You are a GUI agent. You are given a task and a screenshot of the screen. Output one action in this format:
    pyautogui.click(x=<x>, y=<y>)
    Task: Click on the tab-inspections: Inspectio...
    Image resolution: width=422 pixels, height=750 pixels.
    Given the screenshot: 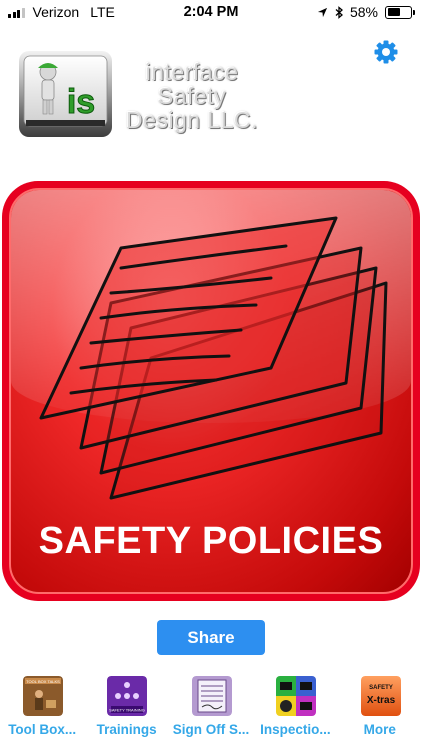 What is the action you would take?
    pyautogui.click(x=295, y=711)
    